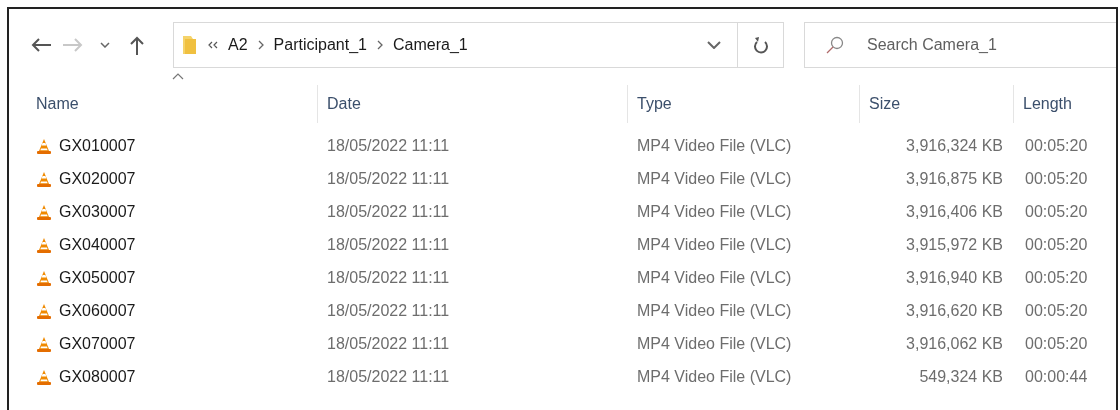 The height and width of the screenshot is (410, 1120). Describe the element at coordinates (41, 45) in the screenshot. I see `back-arrow-icon` at that location.